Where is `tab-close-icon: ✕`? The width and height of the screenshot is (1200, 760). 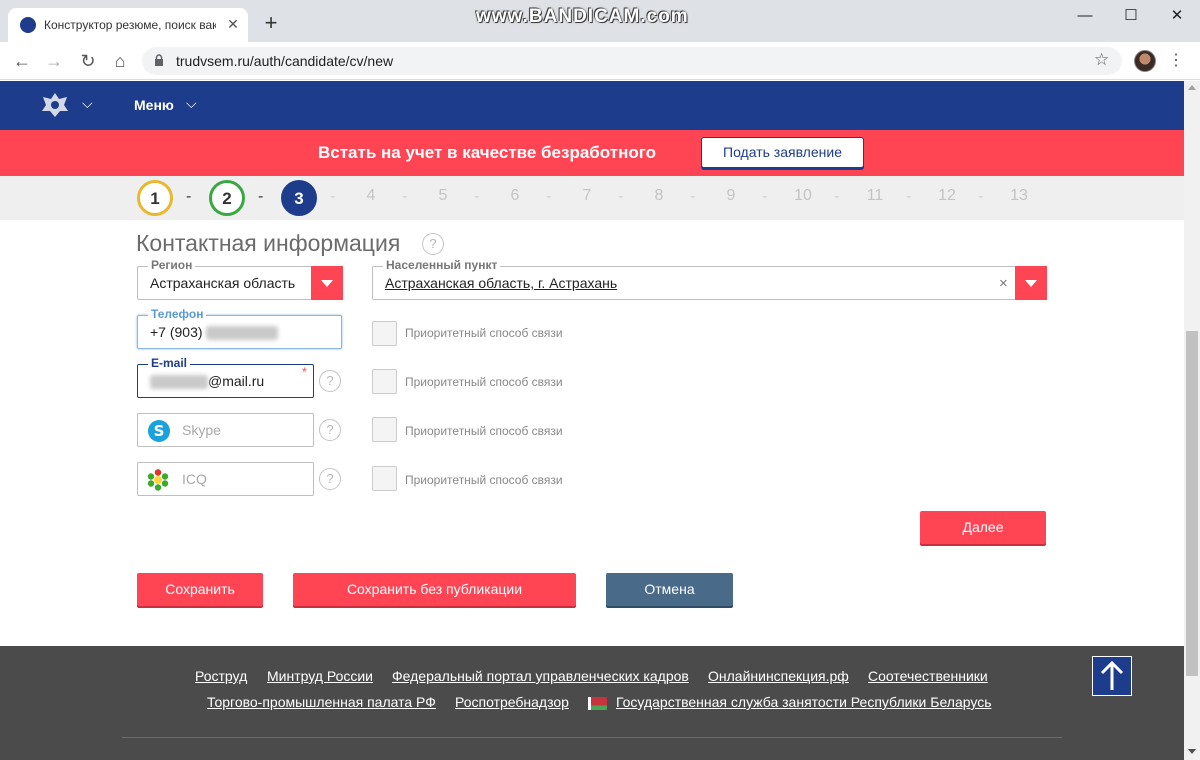 tab-close-icon: ✕ is located at coordinates (233, 24).